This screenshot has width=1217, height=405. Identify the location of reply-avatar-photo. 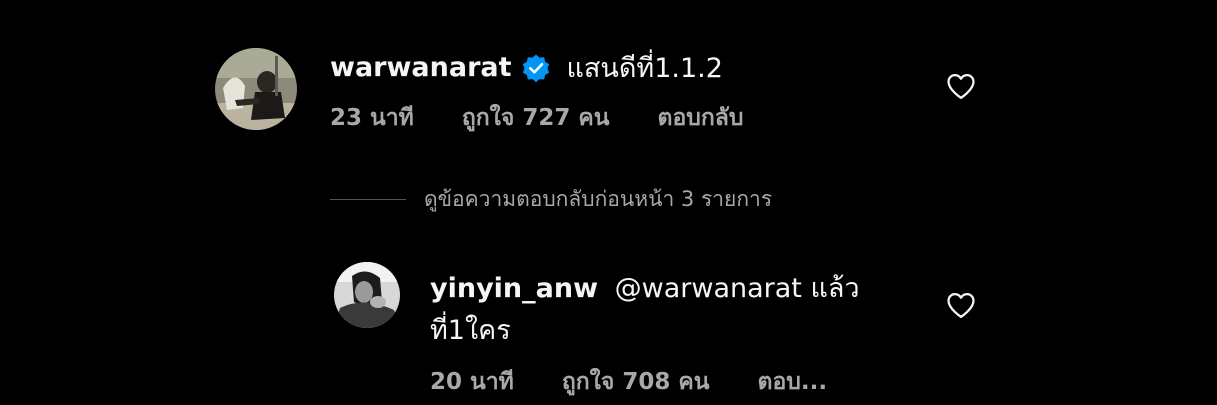
(367, 295).